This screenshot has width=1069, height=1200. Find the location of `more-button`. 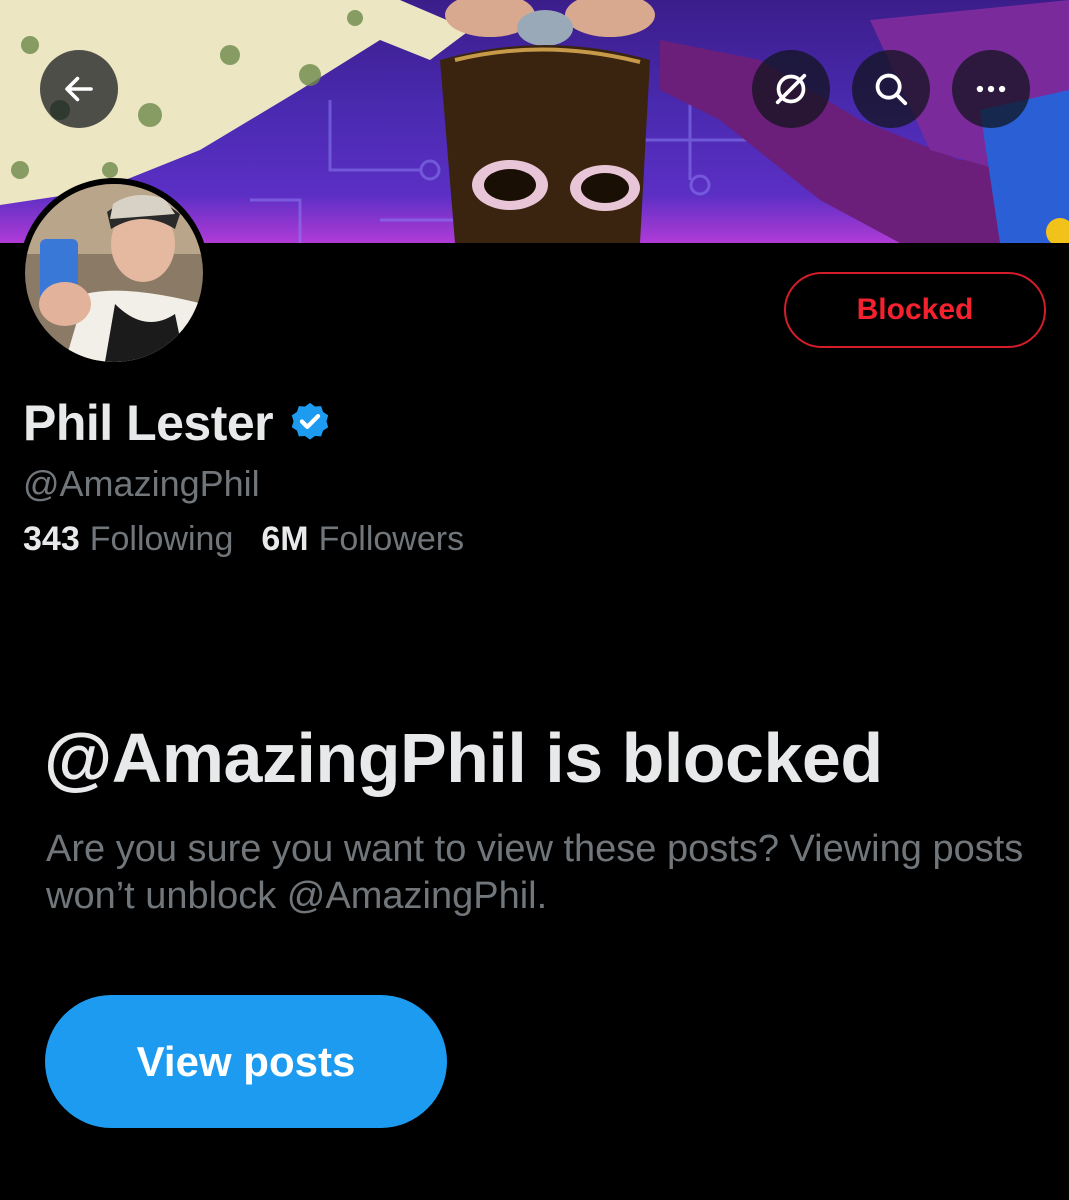

more-button is located at coordinates (991, 89).